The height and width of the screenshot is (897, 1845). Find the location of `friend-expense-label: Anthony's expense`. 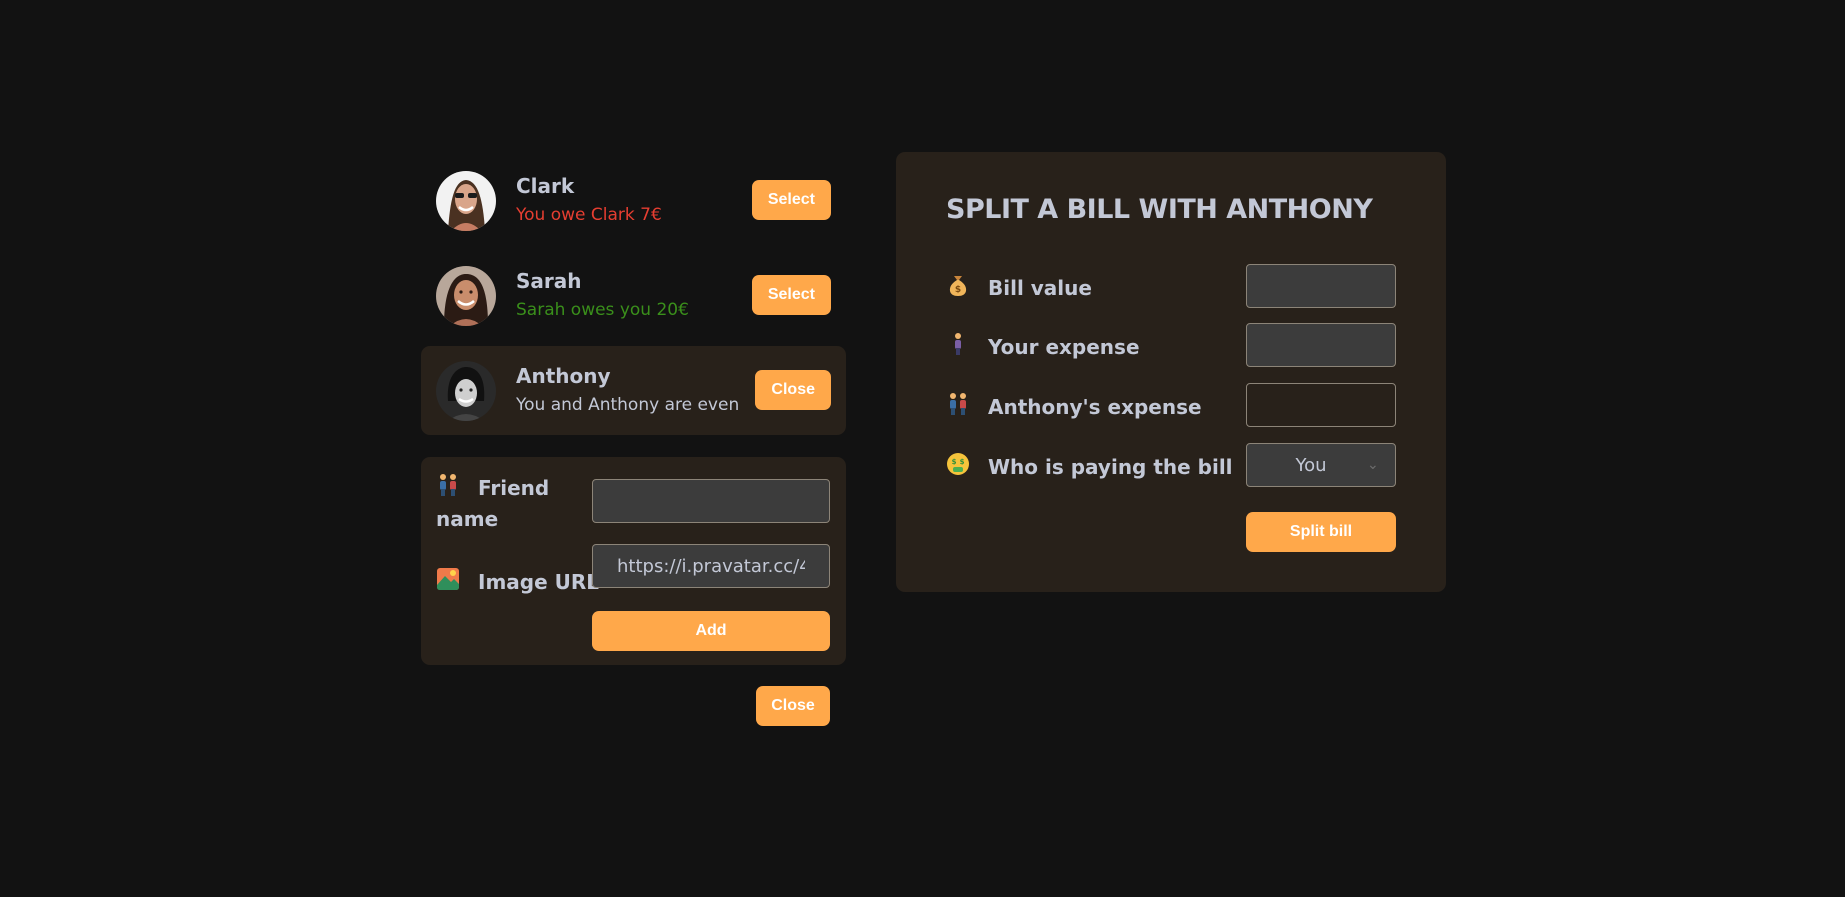

friend-expense-label: Anthony's expense is located at coordinates (1074, 408).